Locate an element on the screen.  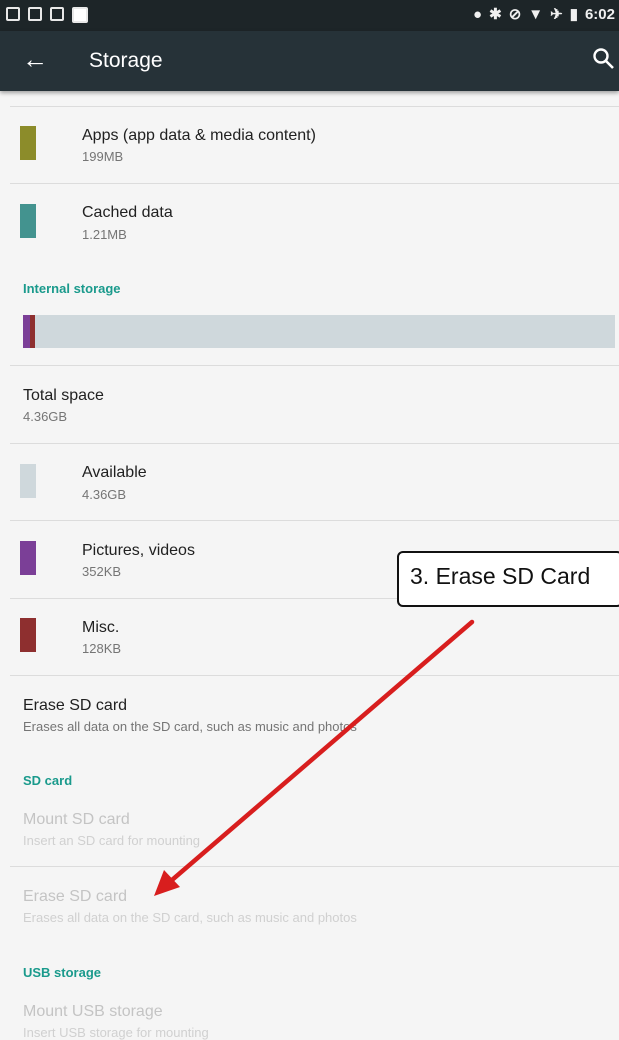
annotation-callout: 3. Erase SD Card is located at coordinates (508, 579).